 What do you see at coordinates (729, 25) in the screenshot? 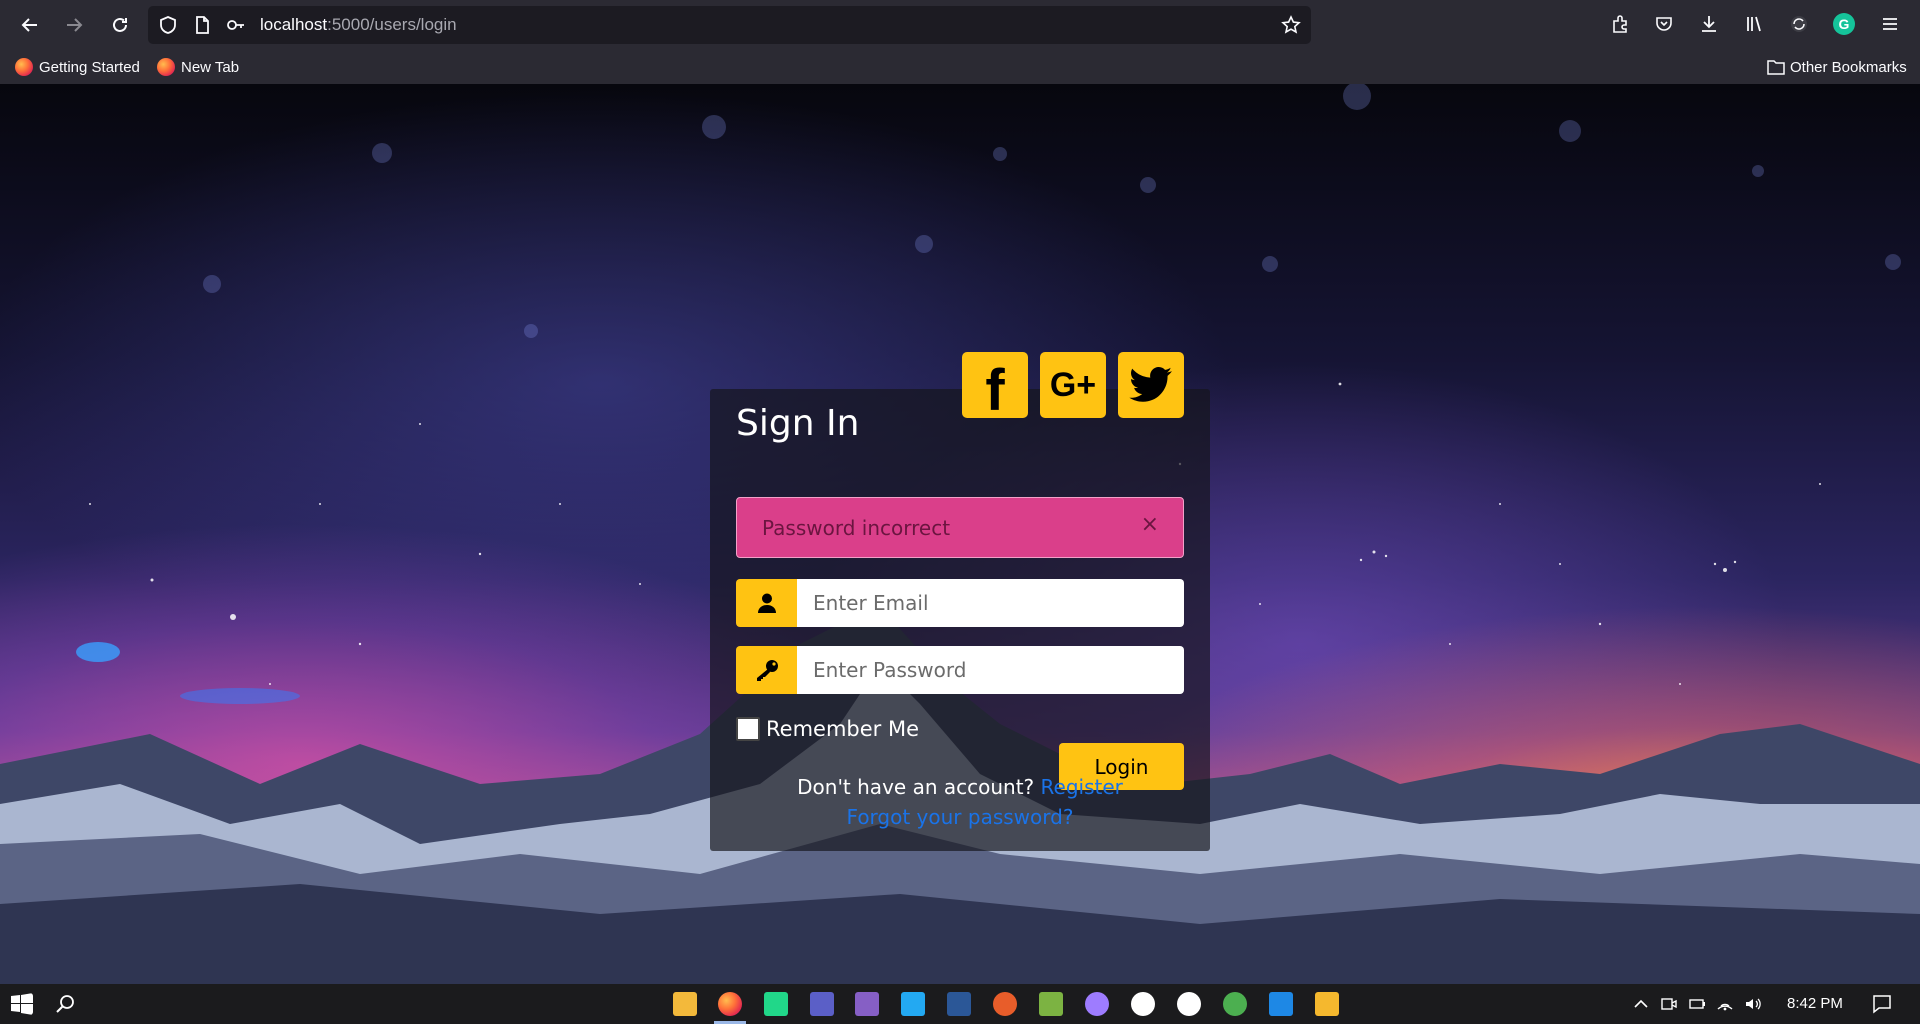
I see `address-bar: localhost:5000/users/login` at bounding box center [729, 25].